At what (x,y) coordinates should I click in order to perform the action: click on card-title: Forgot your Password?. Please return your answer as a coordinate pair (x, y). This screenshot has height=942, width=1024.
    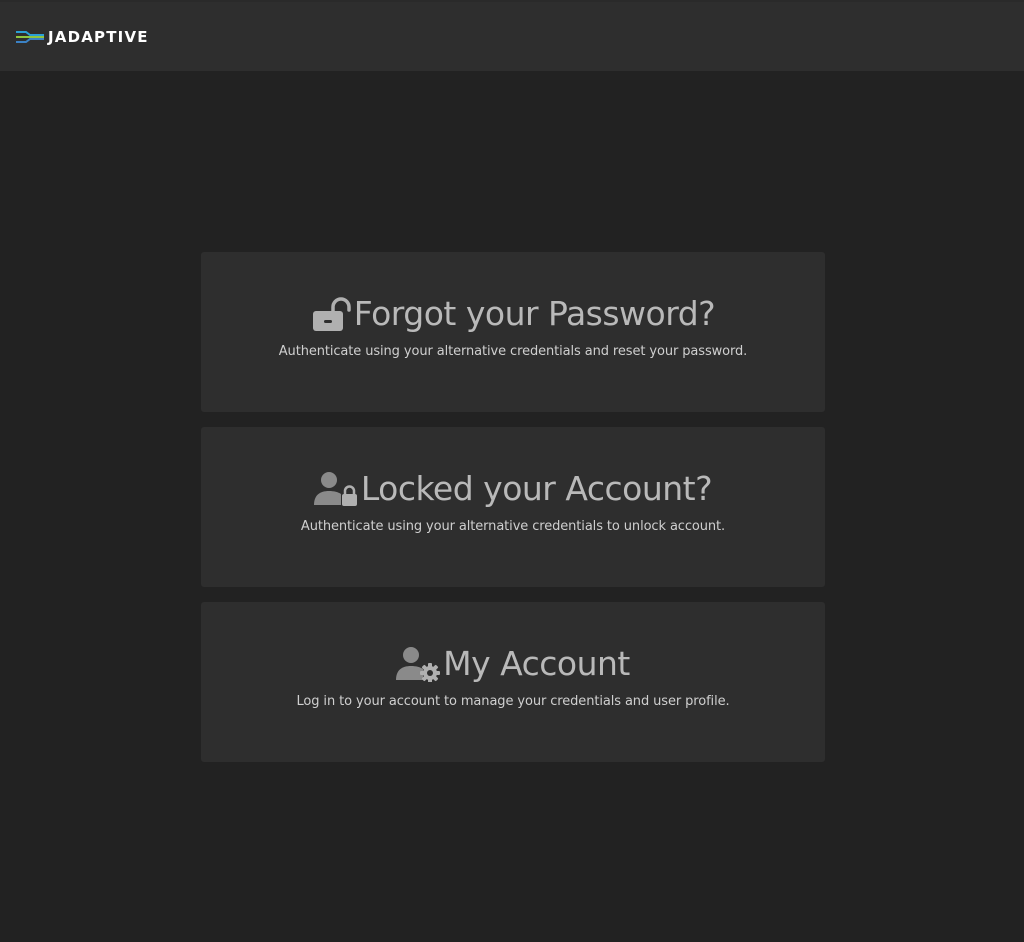
    Looking at the image, I should click on (534, 313).